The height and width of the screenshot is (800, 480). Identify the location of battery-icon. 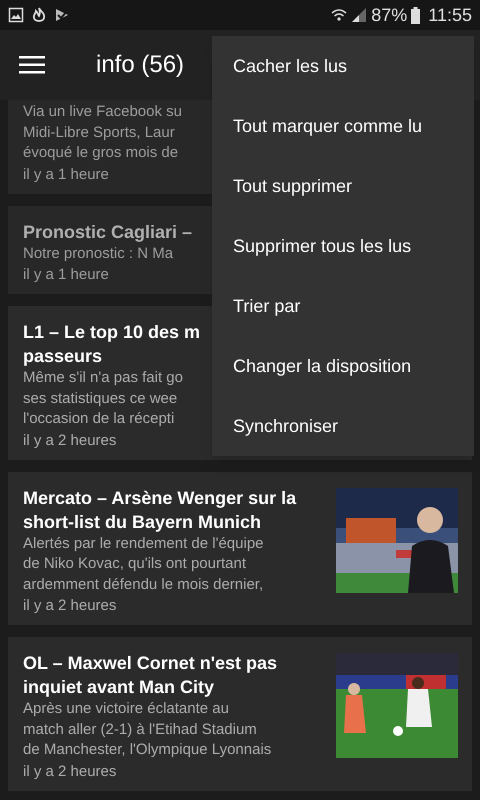
(415, 15).